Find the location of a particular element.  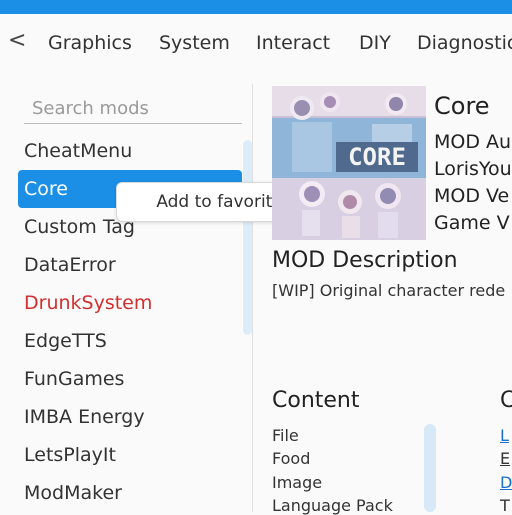

mod-item-letsplayit: LetsPlayIt is located at coordinates (130, 455).